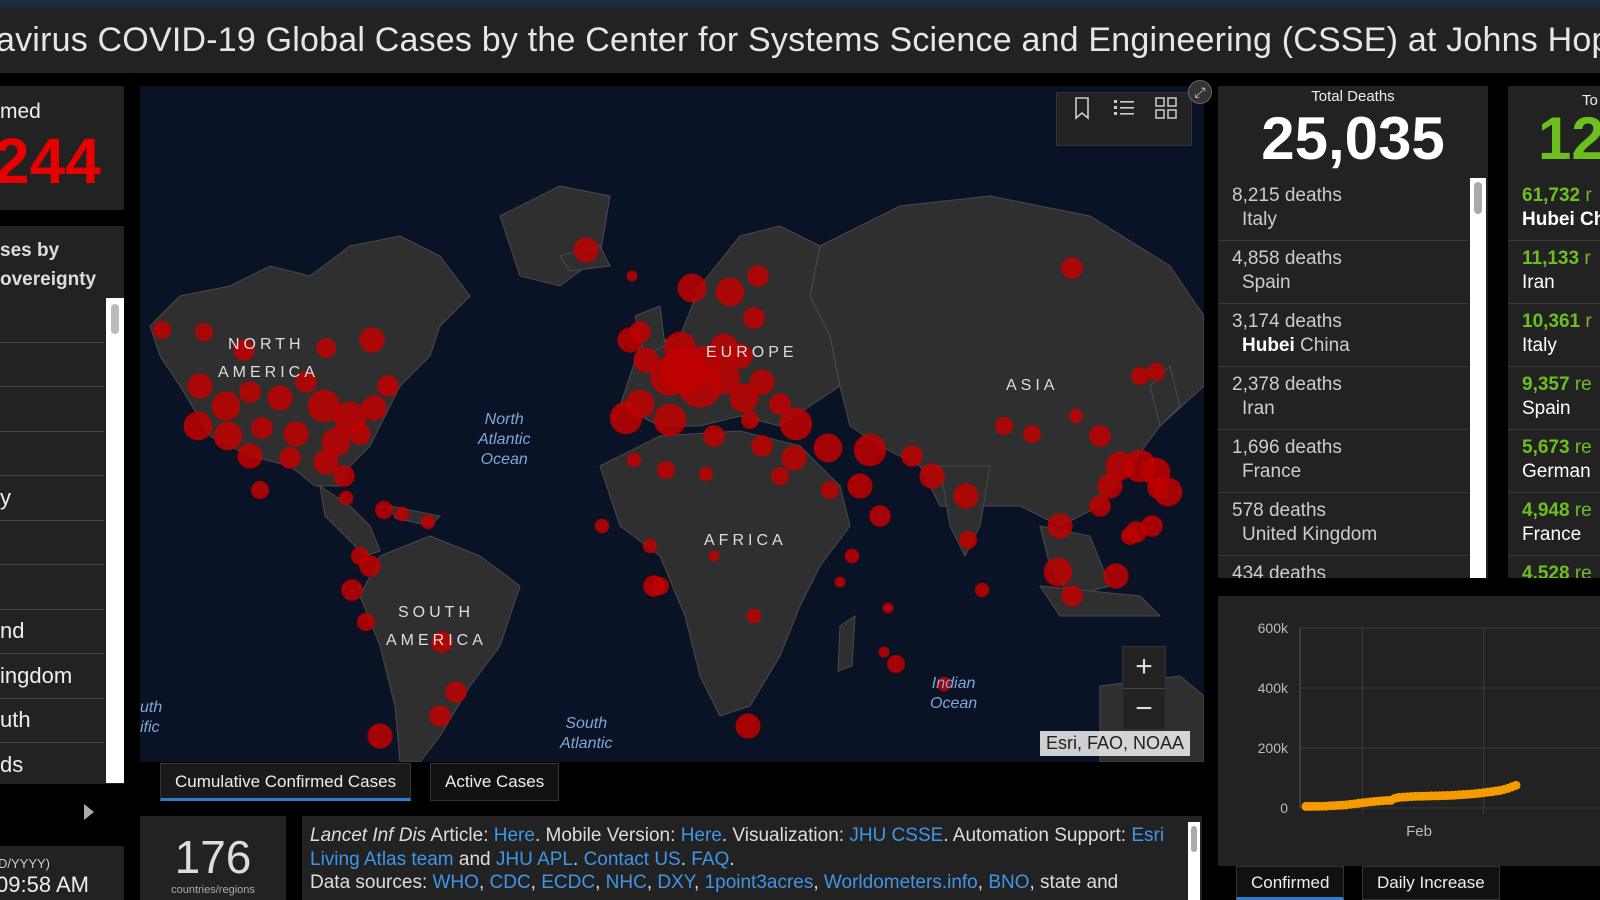 This screenshot has height=900, width=1600. Describe the element at coordinates (52, 721) in the screenshot. I see `list-item: uth` at that location.